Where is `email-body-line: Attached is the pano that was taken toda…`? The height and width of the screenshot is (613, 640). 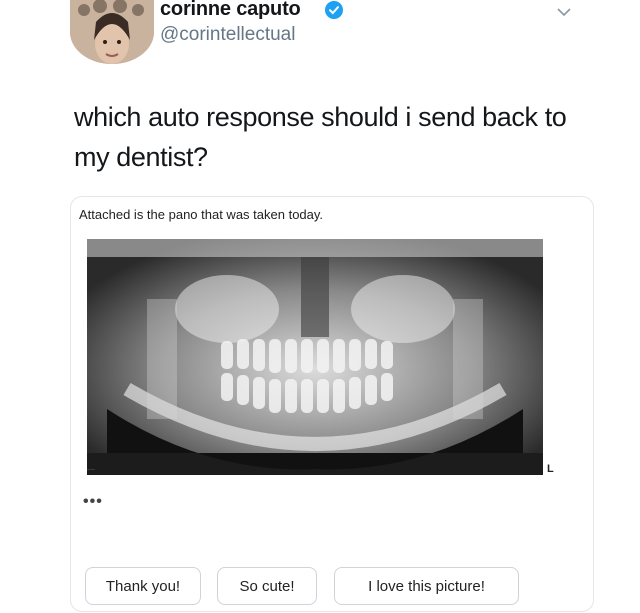
email-body-line: Attached is the pano that was taken toda… is located at coordinates (201, 214).